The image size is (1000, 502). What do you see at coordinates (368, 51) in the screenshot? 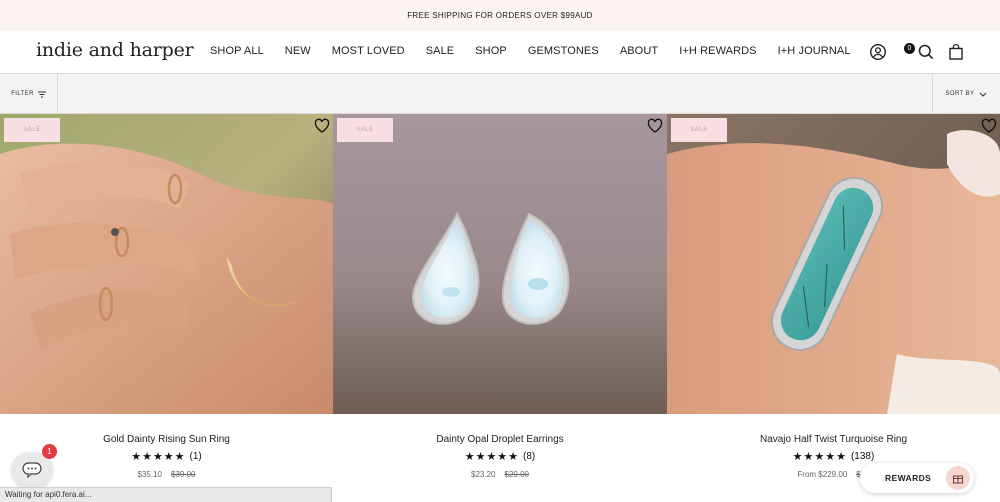
I see `nav-most-loved: MOST LOVED` at bounding box center [368, 51].